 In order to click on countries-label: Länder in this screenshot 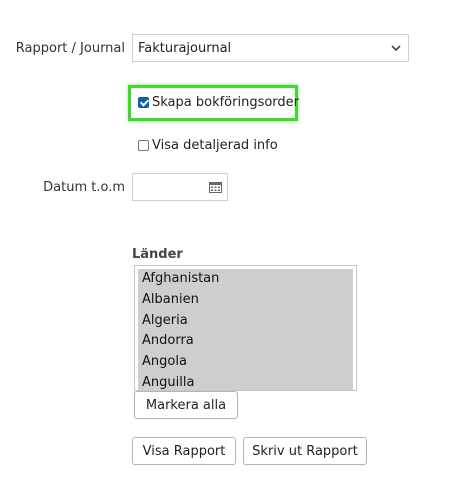, I will do `click(157, 254)`.